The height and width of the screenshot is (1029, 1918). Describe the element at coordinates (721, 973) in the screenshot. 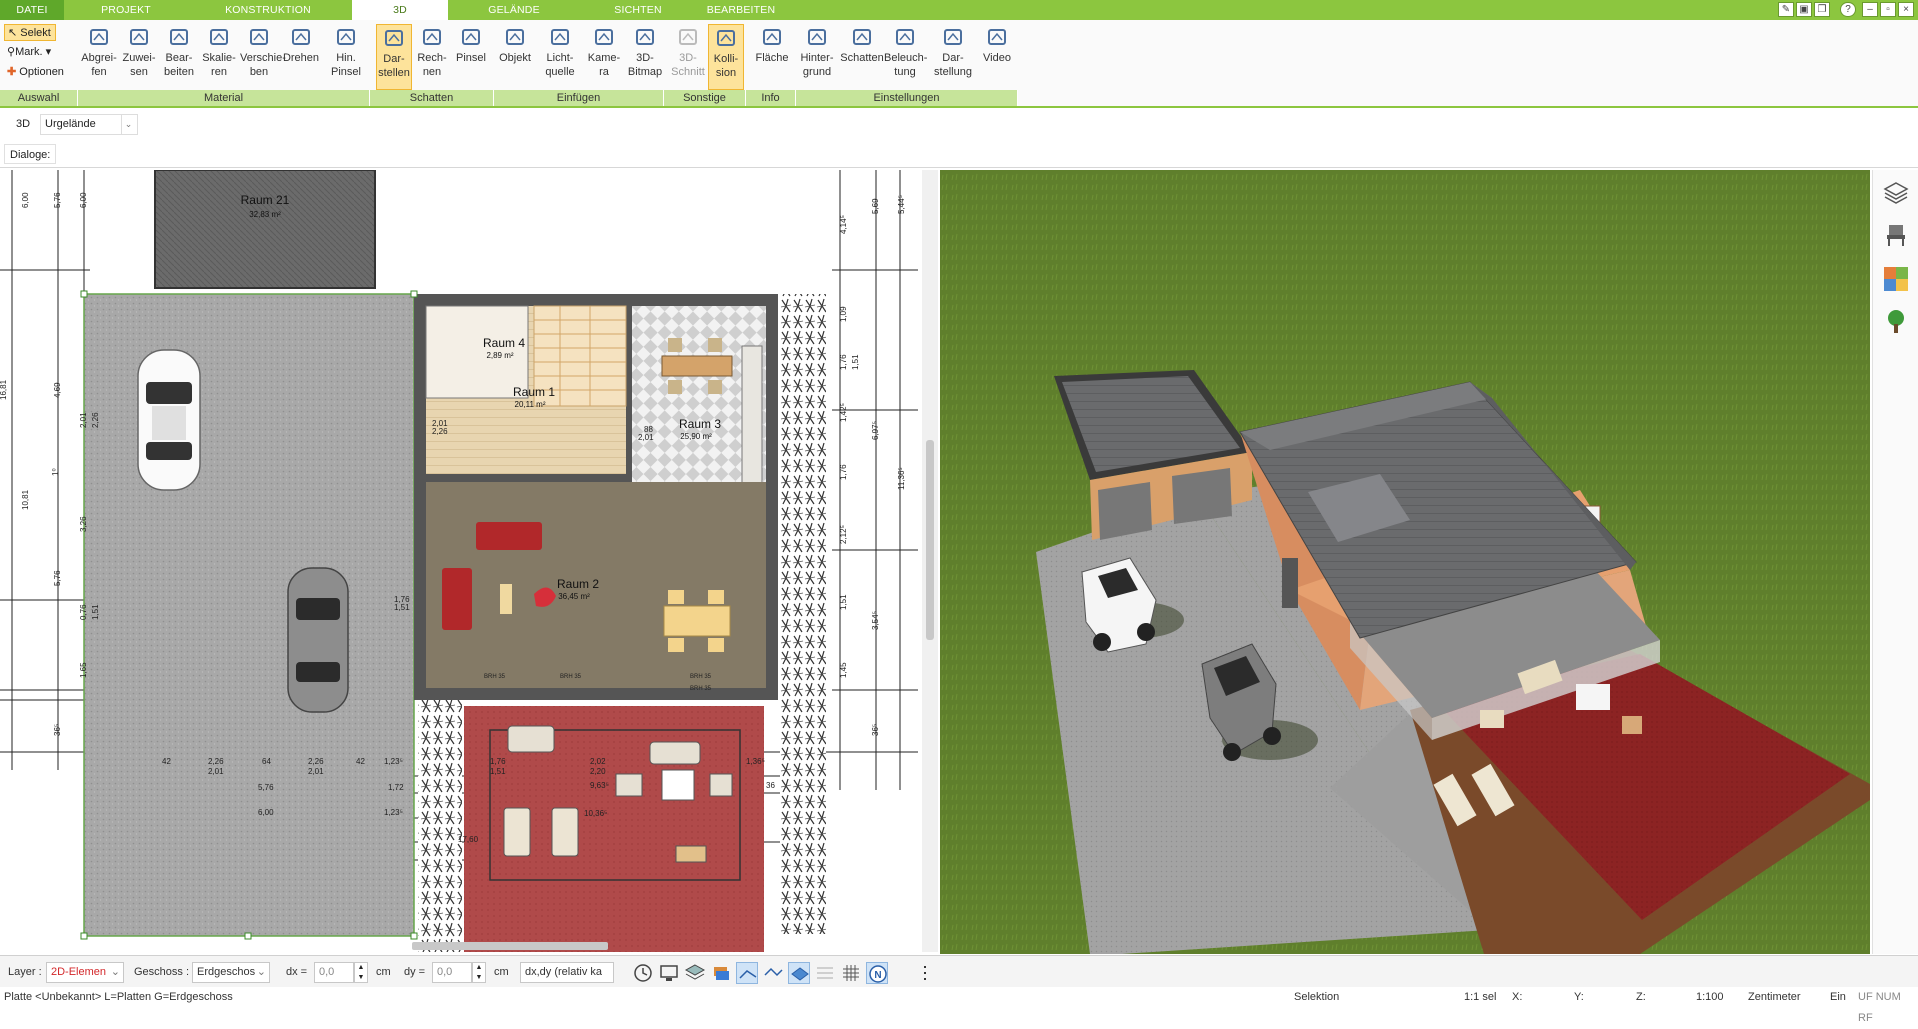

I see `stack-icon` at that location.